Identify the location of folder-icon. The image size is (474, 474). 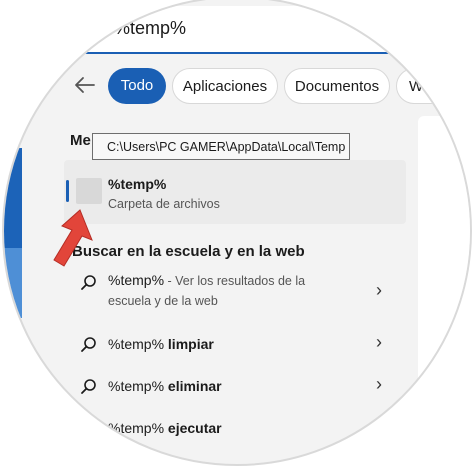
(89, 191).